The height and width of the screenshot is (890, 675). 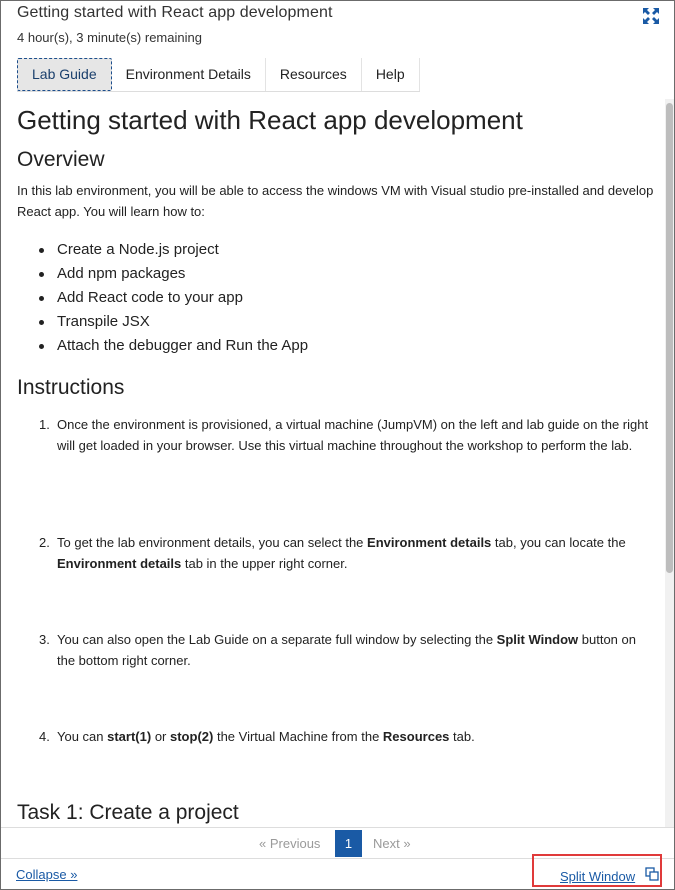 What do you see at coordinates (129, 736) in the screenshot?
I see `step-emphasis: start(1)` at bounding box center [129, 736].